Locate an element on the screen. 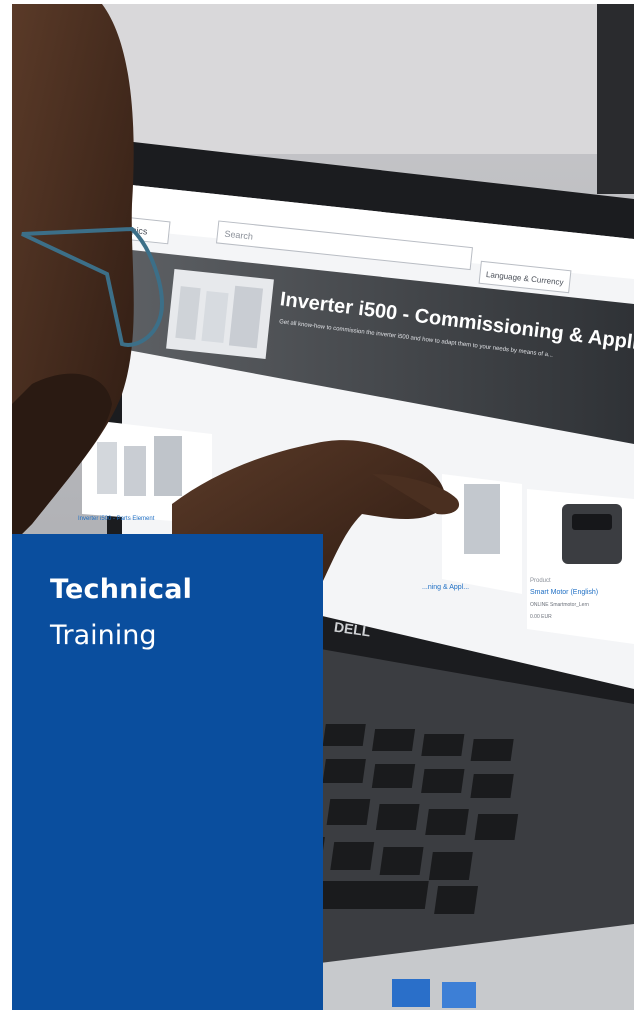 The height and width of the screenshot is (1014, 639). screen-course-right-price: 0.00 EUR is located at coordinates (541, 617).